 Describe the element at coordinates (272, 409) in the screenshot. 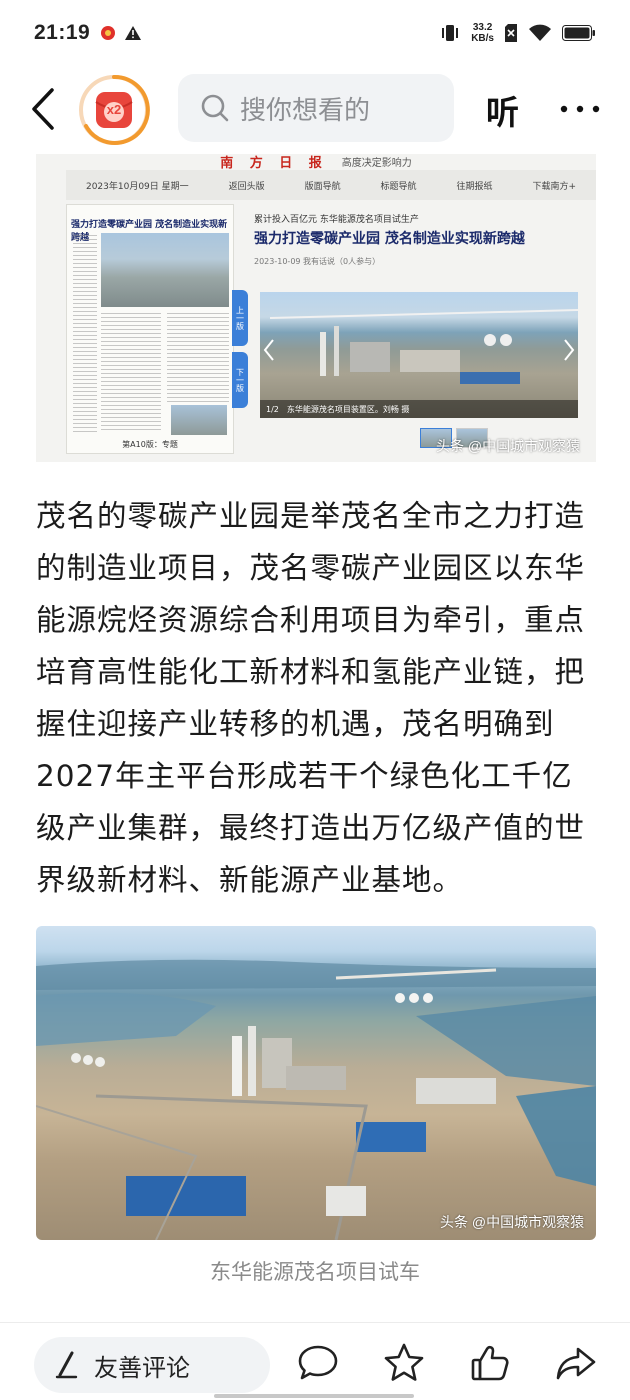

I see `photo-index: 1/2` at that location.